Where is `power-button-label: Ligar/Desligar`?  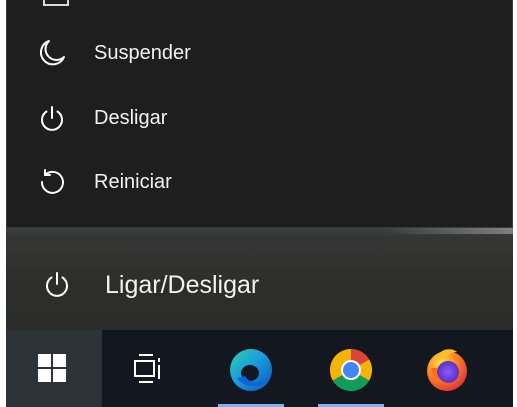 power-button-label: Ligar/Desligar is located at coordinates (182, 285).